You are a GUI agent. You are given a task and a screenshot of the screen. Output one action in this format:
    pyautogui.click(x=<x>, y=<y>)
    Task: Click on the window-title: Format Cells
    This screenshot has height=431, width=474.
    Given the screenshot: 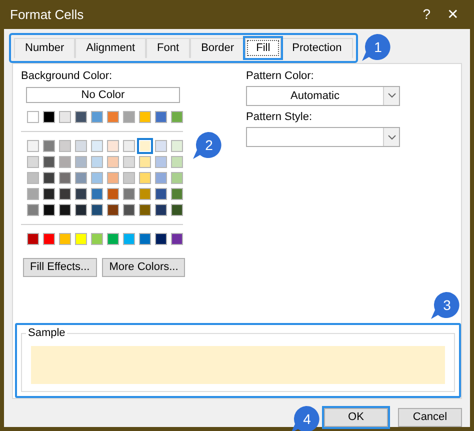 What is the action you would take?
    pyautogui.click(x=47, y=15)
    